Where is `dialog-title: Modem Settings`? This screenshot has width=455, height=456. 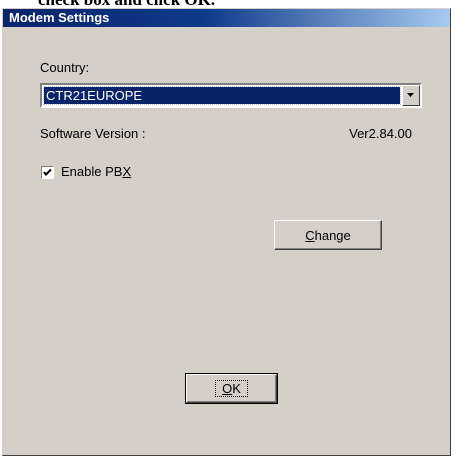
dialog-title: Modem Settings is located at coordinates (226, 18).